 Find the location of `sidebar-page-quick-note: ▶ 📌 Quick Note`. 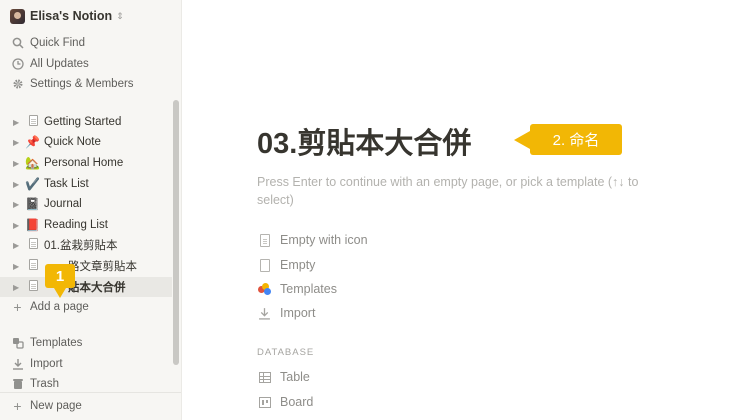

sidebar-page-quick-note: ▶ 📌 Quick Note is located at coordinates (86, 142).